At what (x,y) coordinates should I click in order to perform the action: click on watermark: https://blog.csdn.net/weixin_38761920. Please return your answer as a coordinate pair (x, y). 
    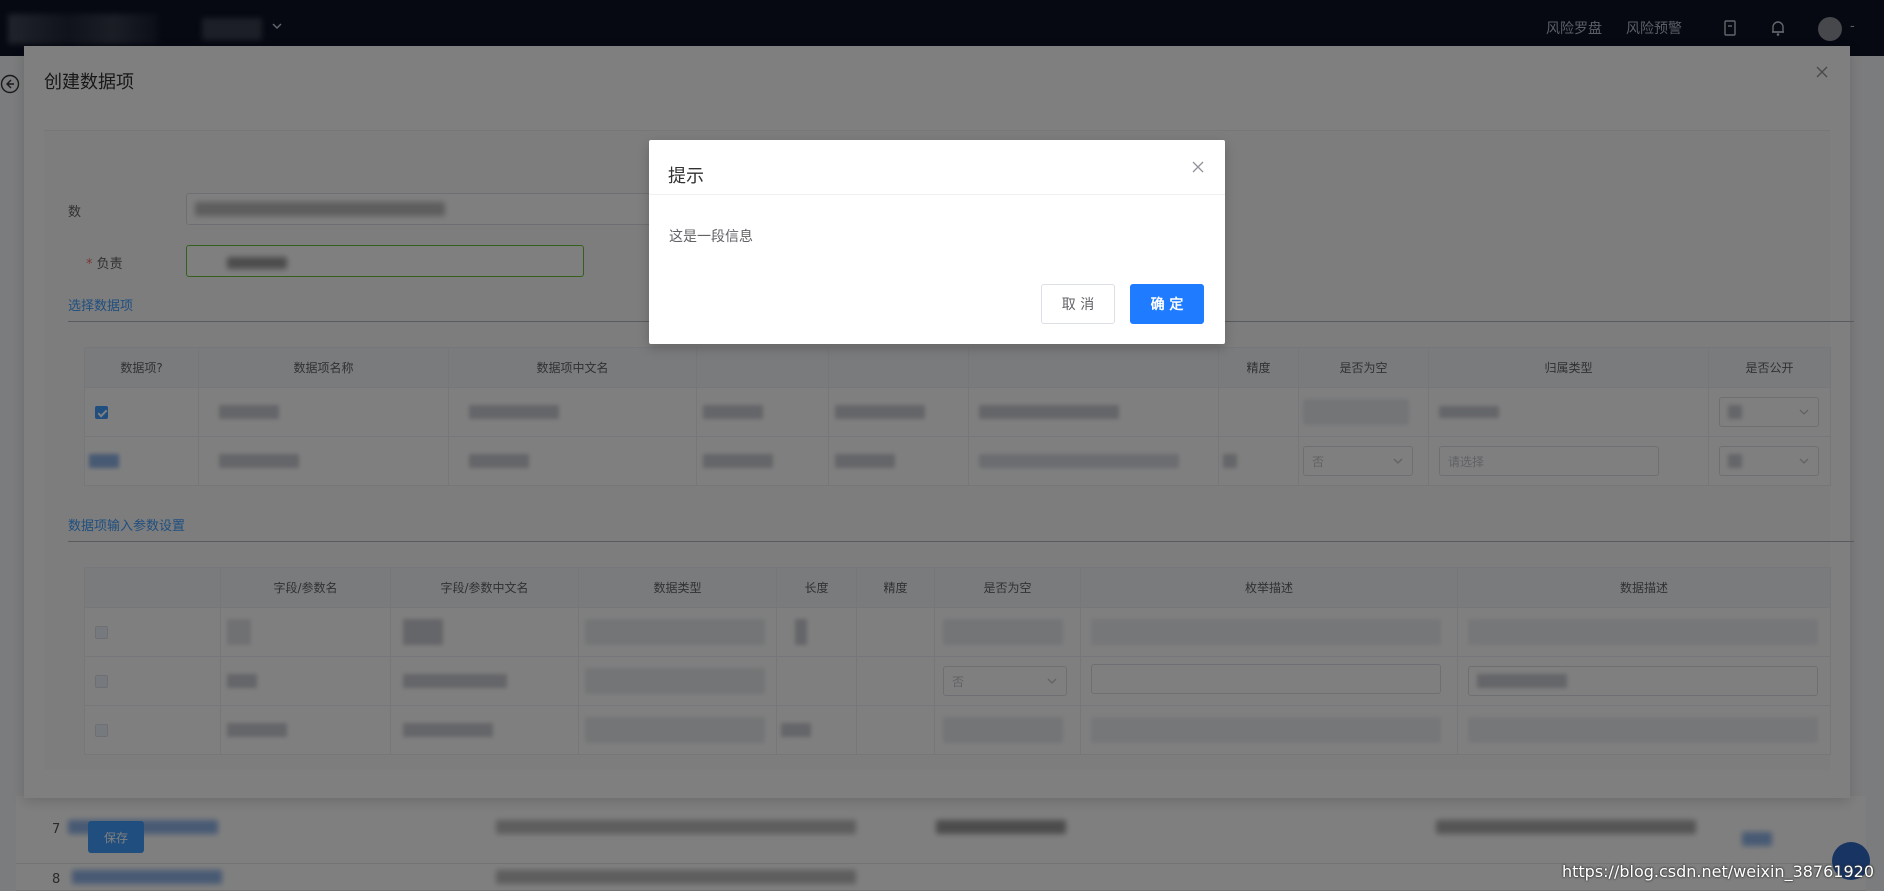
    Looking at the image, I should click on (1717, 871).